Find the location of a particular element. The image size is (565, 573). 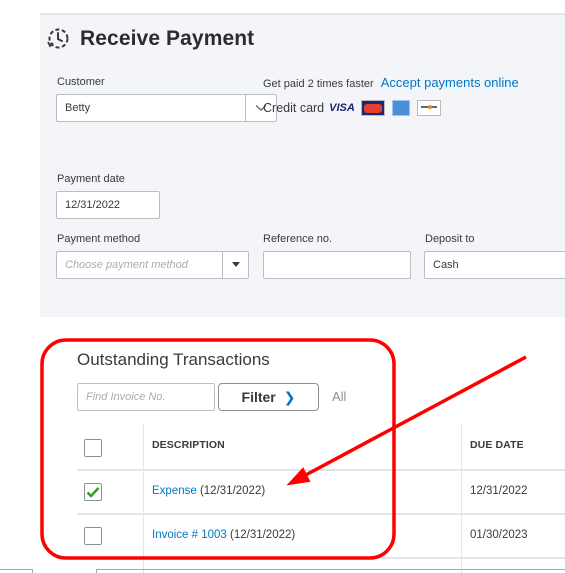

payment-date-label: Payment date is located at coordinates (91, 179).